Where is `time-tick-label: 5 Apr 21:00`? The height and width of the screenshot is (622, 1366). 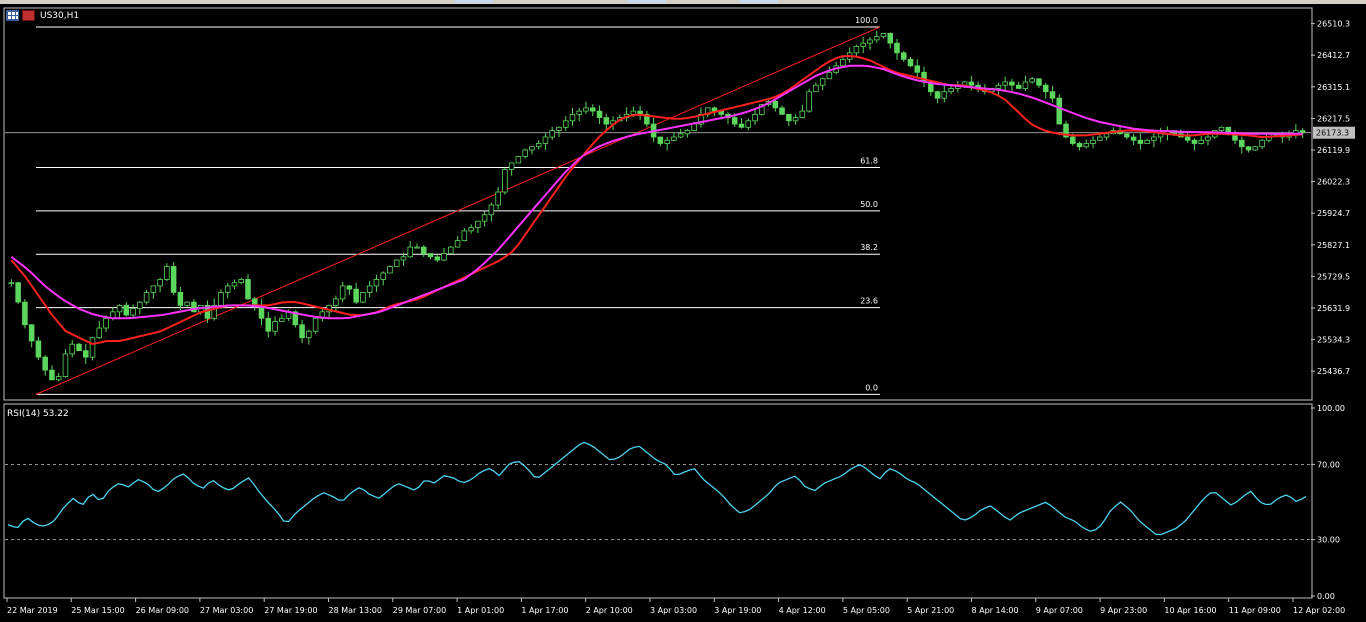 time-tick-label: 5 Apr 21:00 is located at coordinates (930, 610).